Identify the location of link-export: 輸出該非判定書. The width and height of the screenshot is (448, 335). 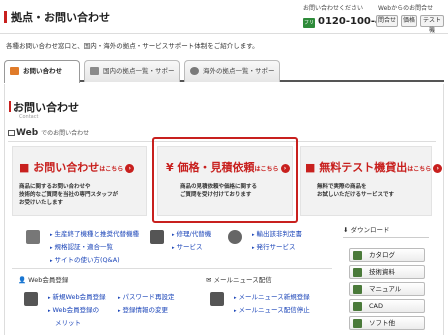
(277, 233).